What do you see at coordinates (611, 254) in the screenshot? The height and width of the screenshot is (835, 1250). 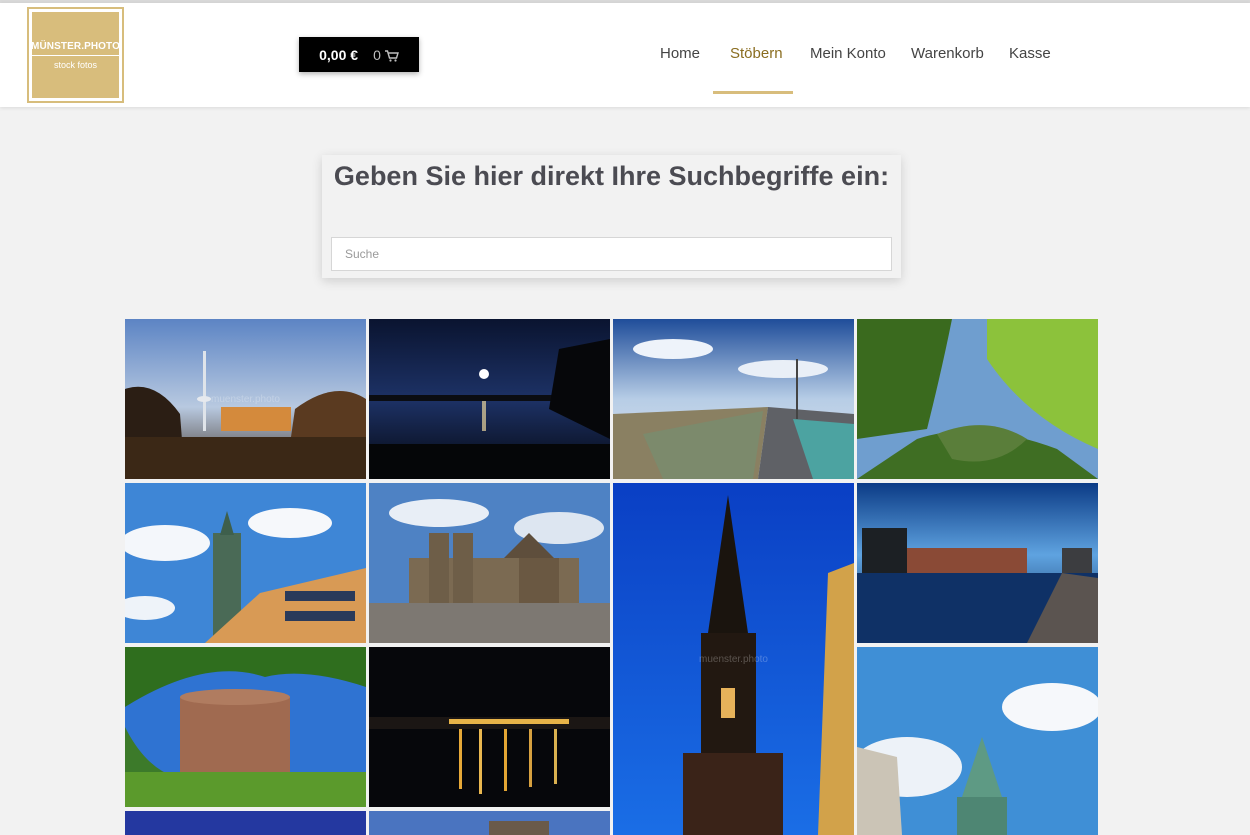 I see `search-input` at bounding box center [611, 254].